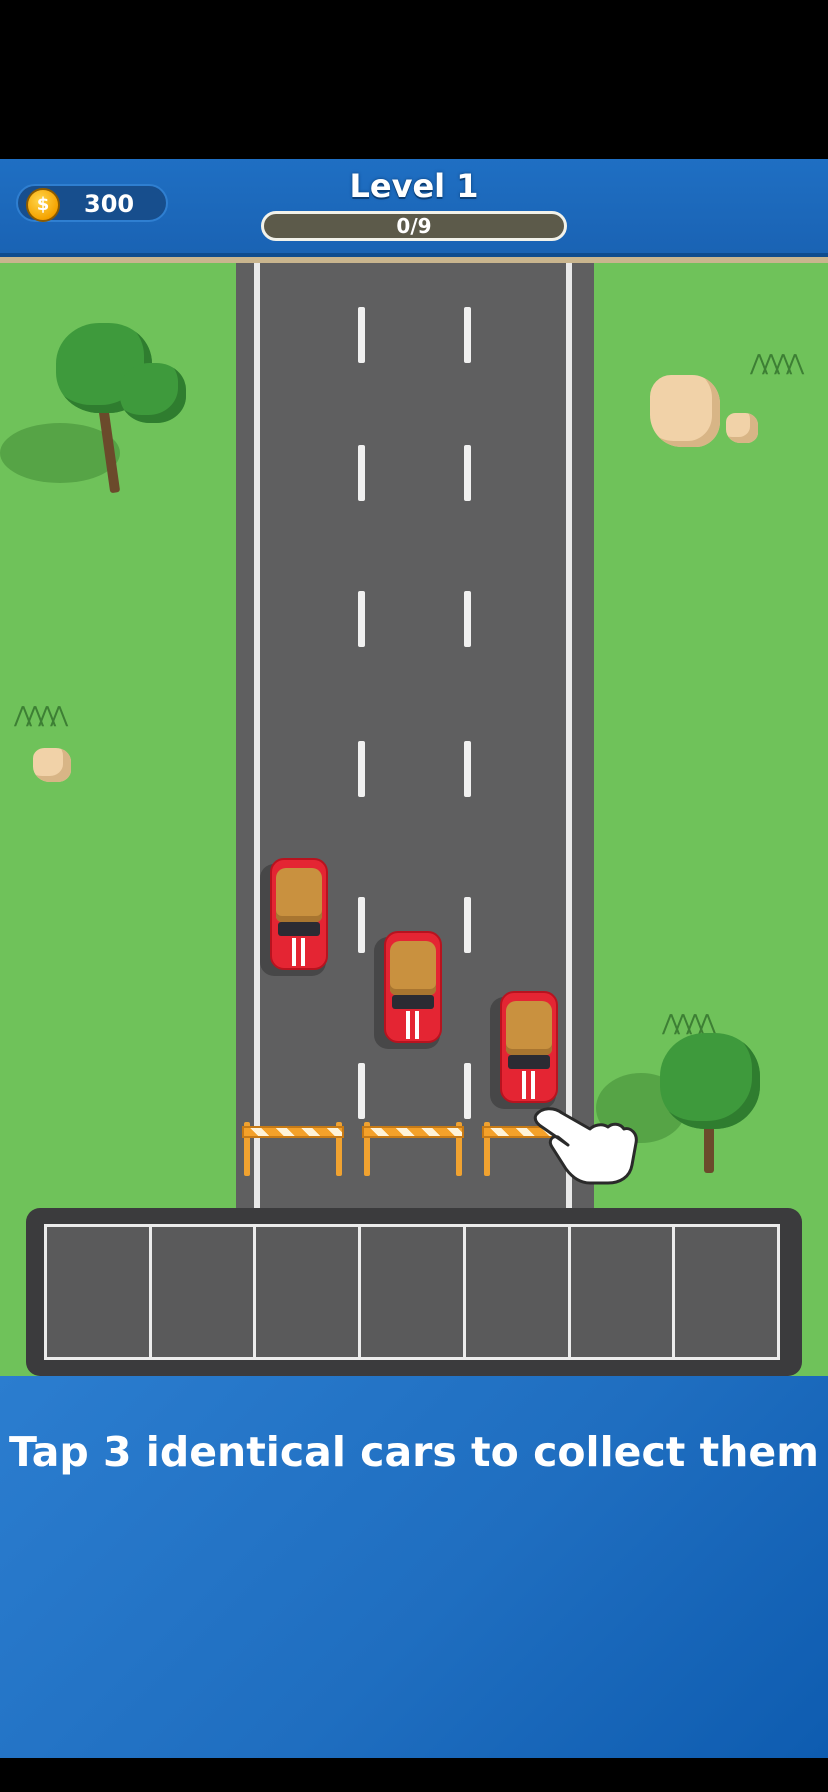 Image resolution: width=828 pixels, height=1792 pixels. What do you see at coordinates (414, 186) in the screenshot?
I see `level-title: Level 1` at bounding box center [414, 186].